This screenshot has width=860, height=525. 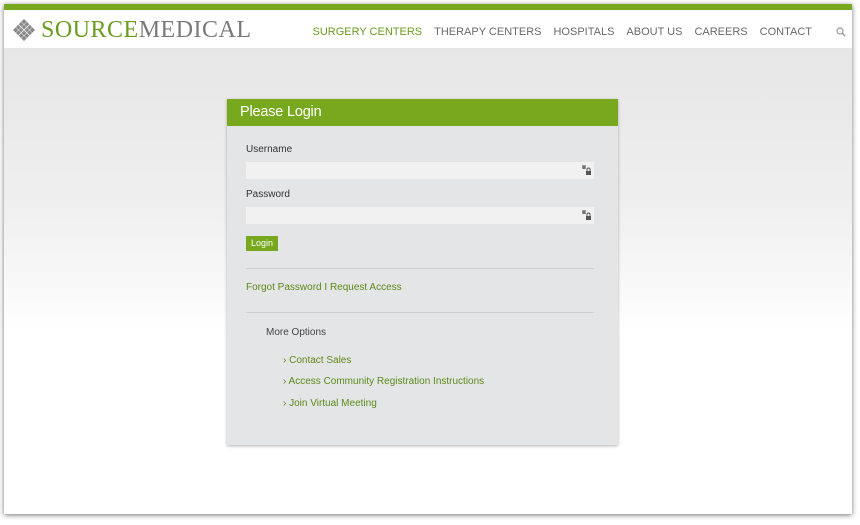 I want to click on logo-wordmark: SOURCEMEDICAL, so click(x=146, y=30).